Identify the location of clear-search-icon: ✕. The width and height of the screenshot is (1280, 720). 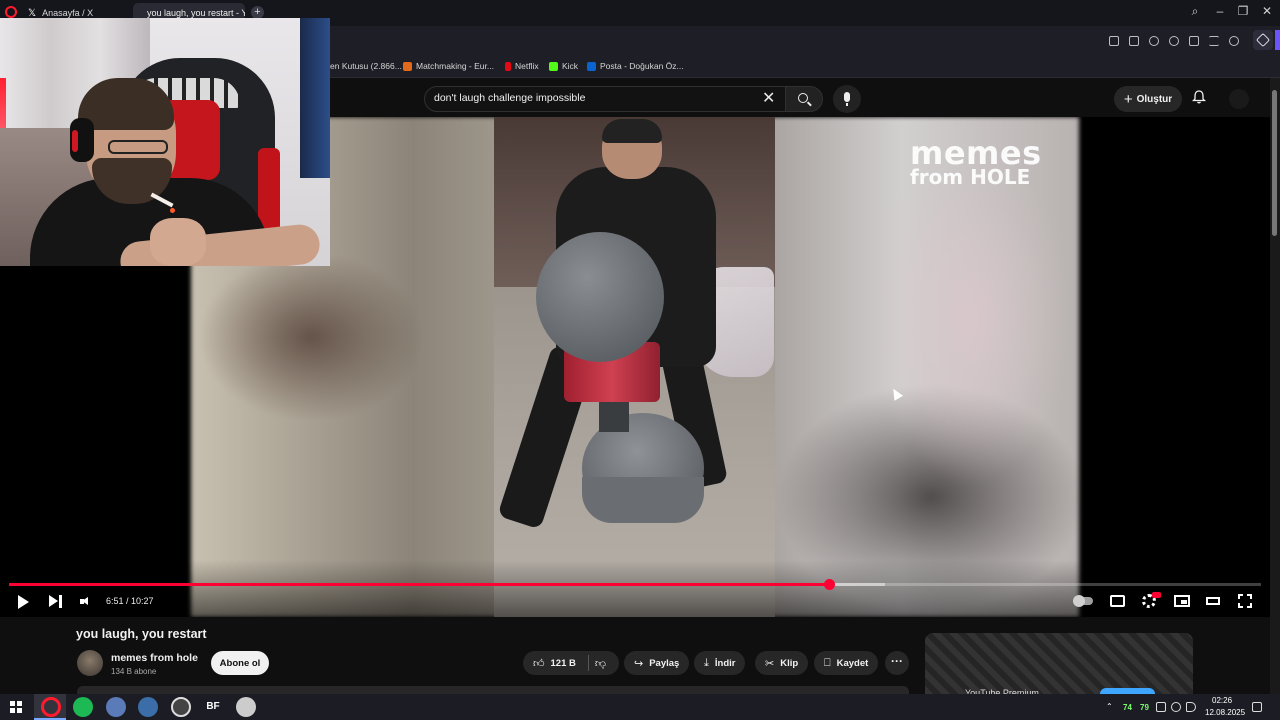
(768, 98).